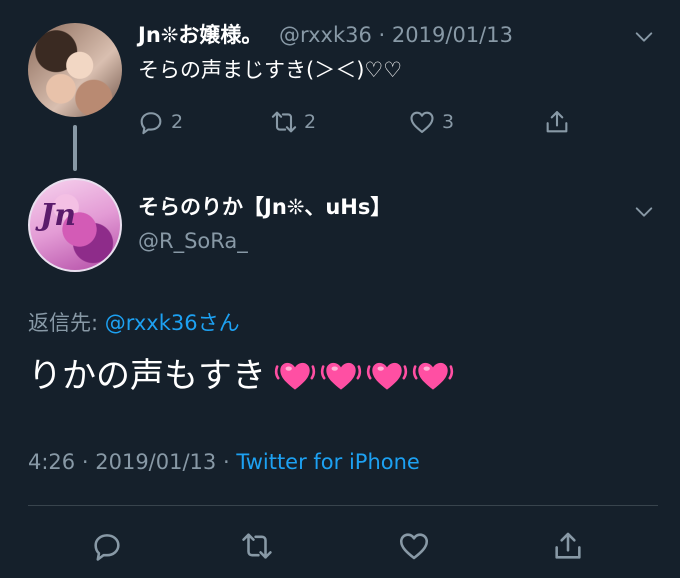 Image resolution: width=680 pixels, height=578 pixels. Describe the element at coordinates (58, 215) in the screenshot. I see `avatar-artwork: Jn` at that location.